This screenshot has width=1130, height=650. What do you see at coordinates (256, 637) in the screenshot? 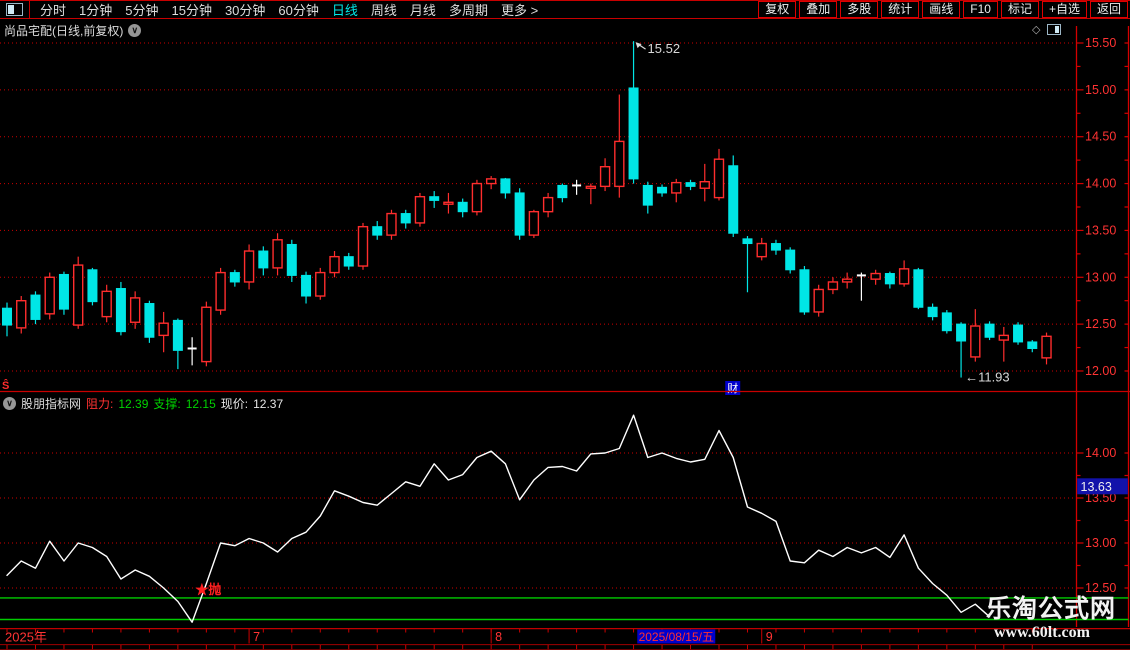
I see `svg-text: 7` at bounding box center [256, 637].